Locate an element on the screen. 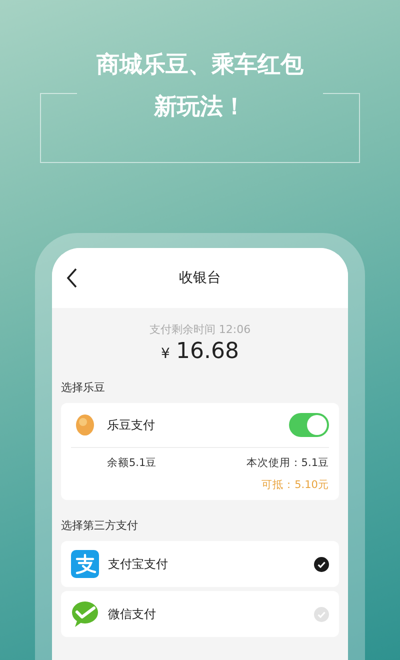 This screenshot has width=400, height=660. amount: 16.68 is located at coordinates (207, 351).